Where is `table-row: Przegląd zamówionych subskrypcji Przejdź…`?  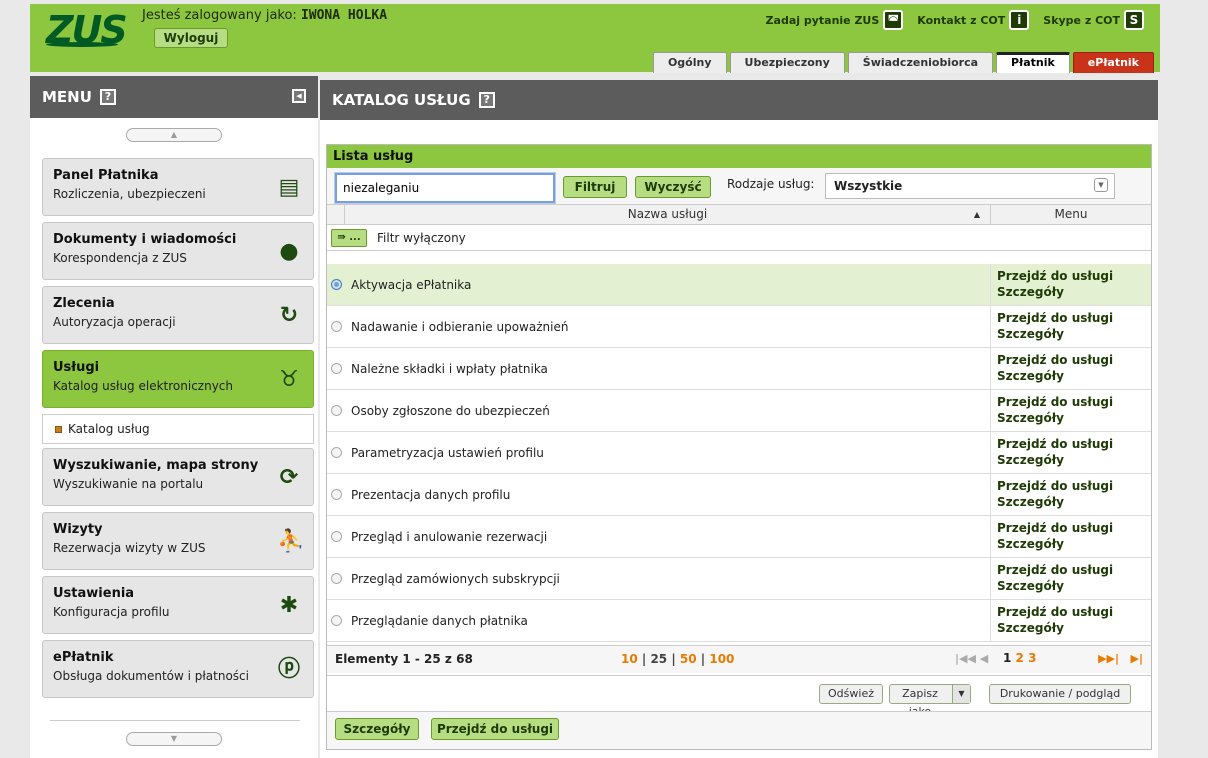
table-row: Przegląd zamówionych subskrypcji Przejdź… is located at coordinates (739, 579).